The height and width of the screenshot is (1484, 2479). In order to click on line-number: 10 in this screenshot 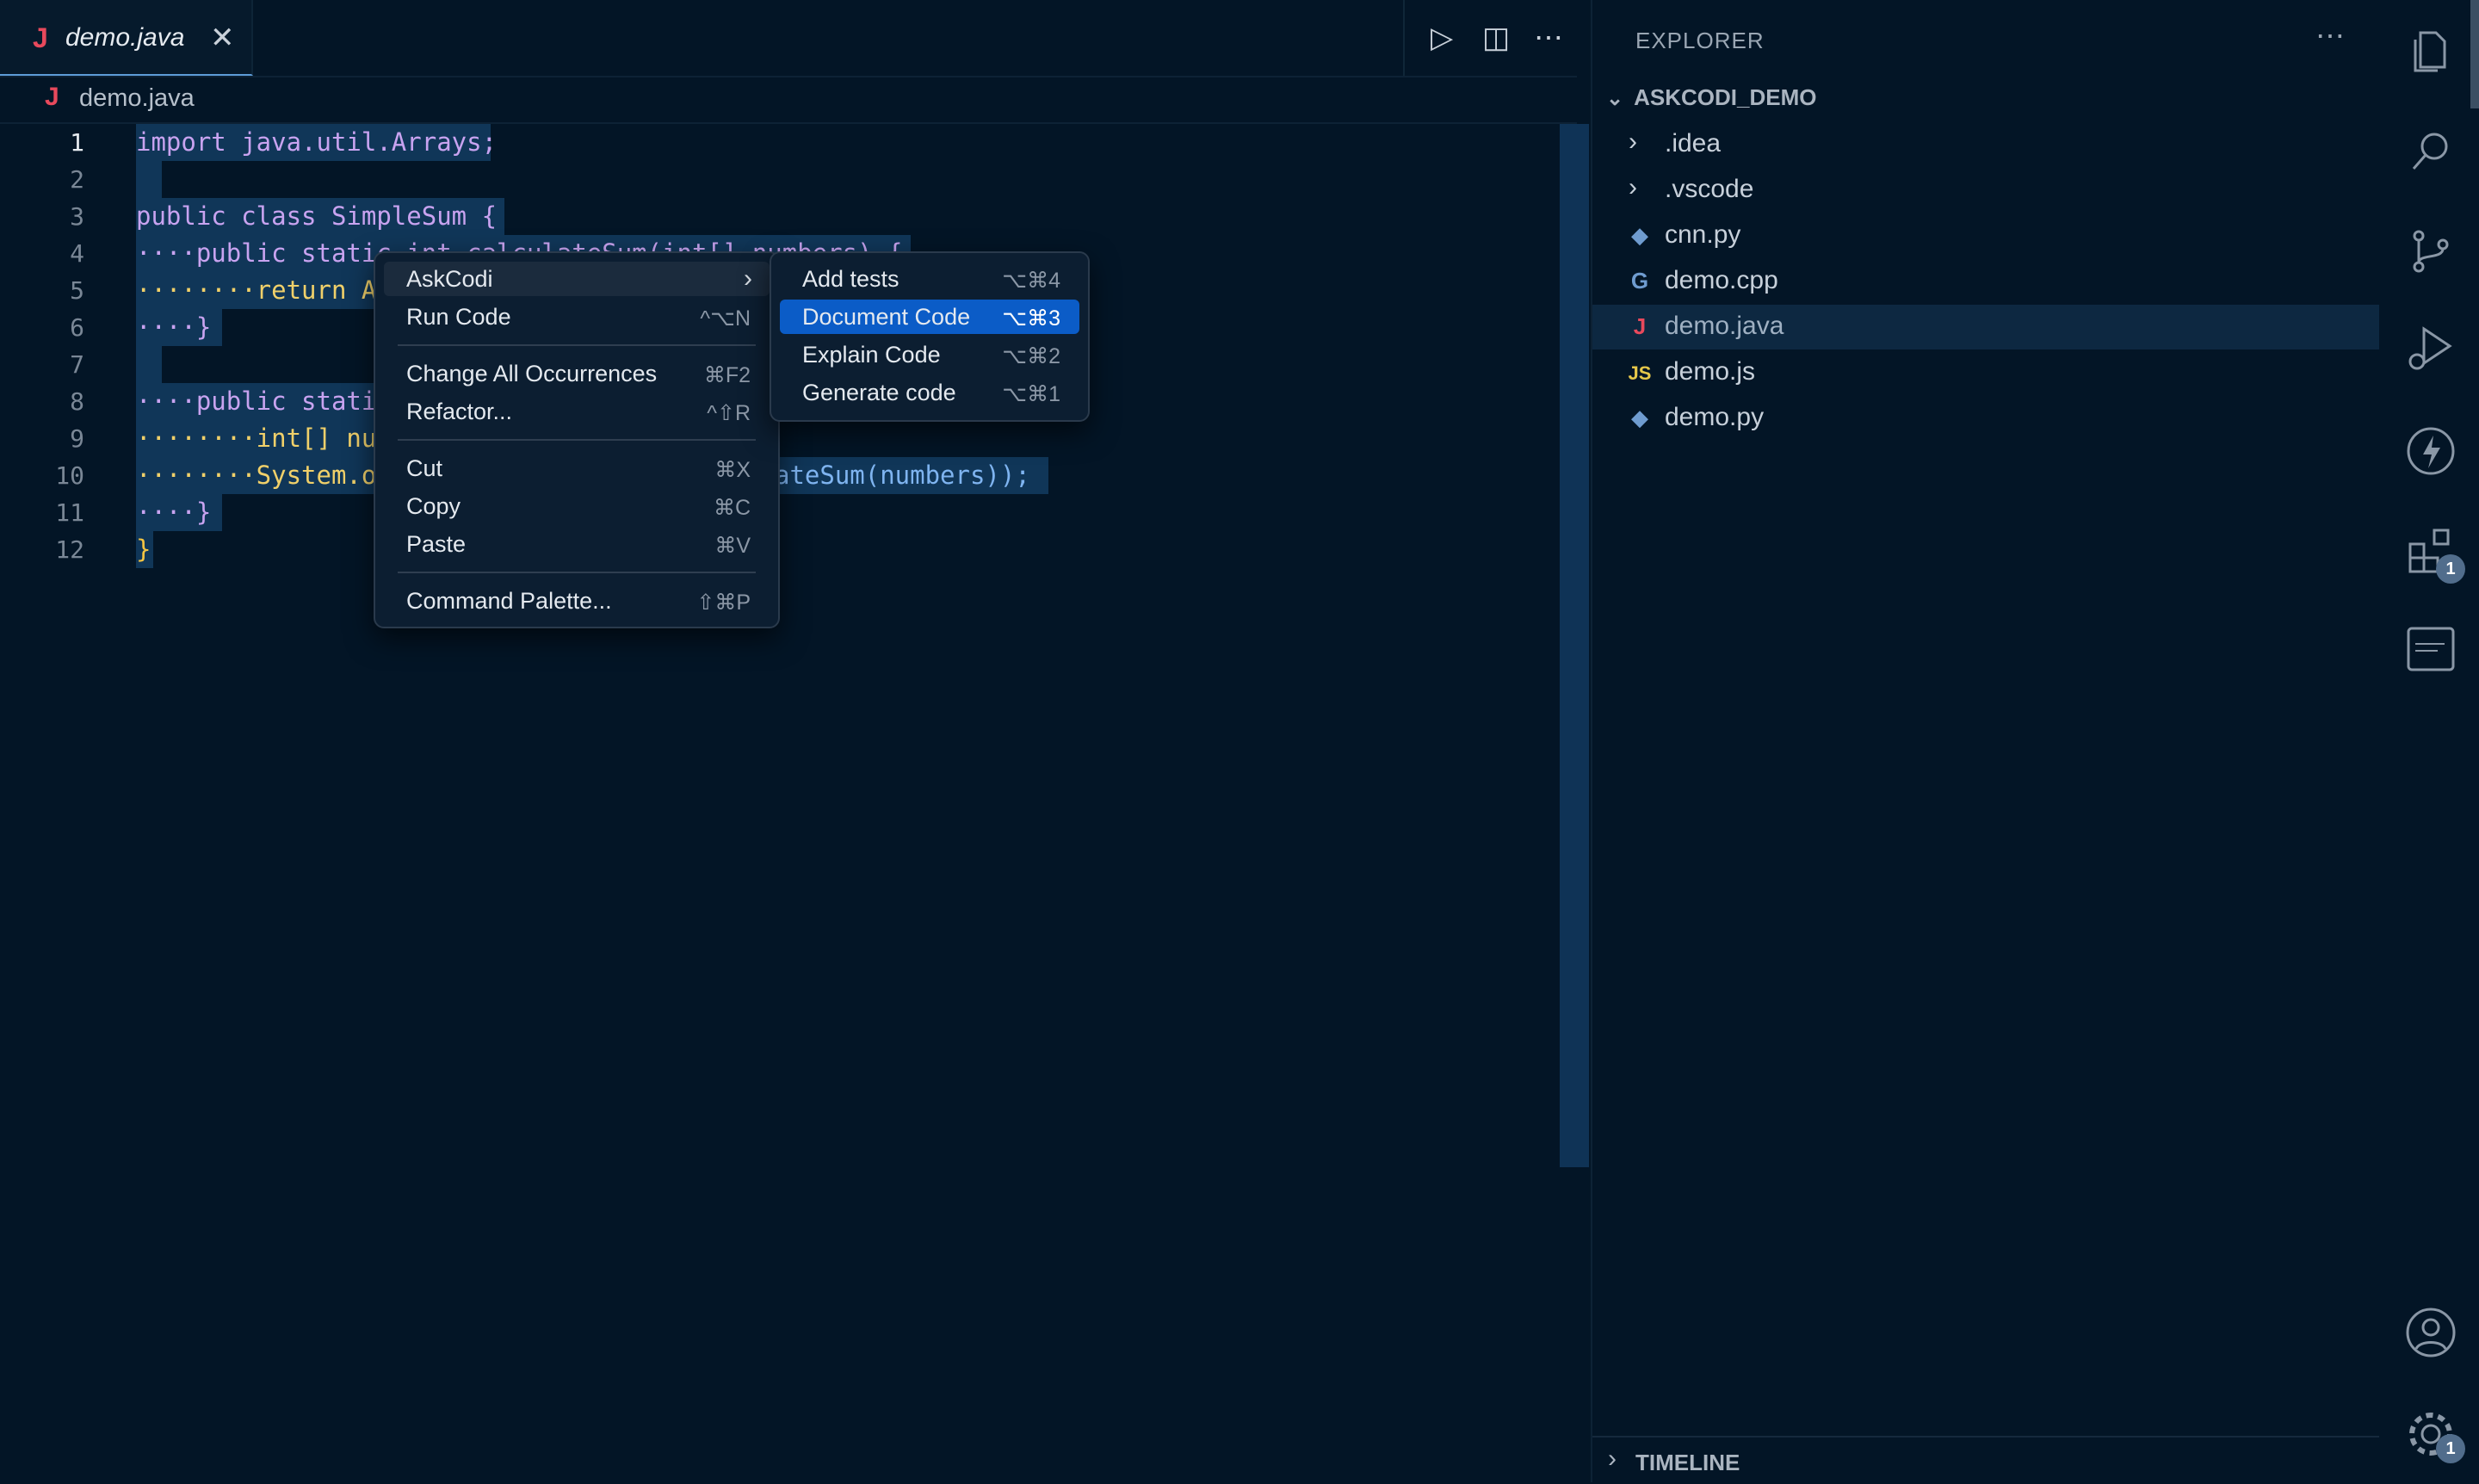, I will do `click(69, 475)`.